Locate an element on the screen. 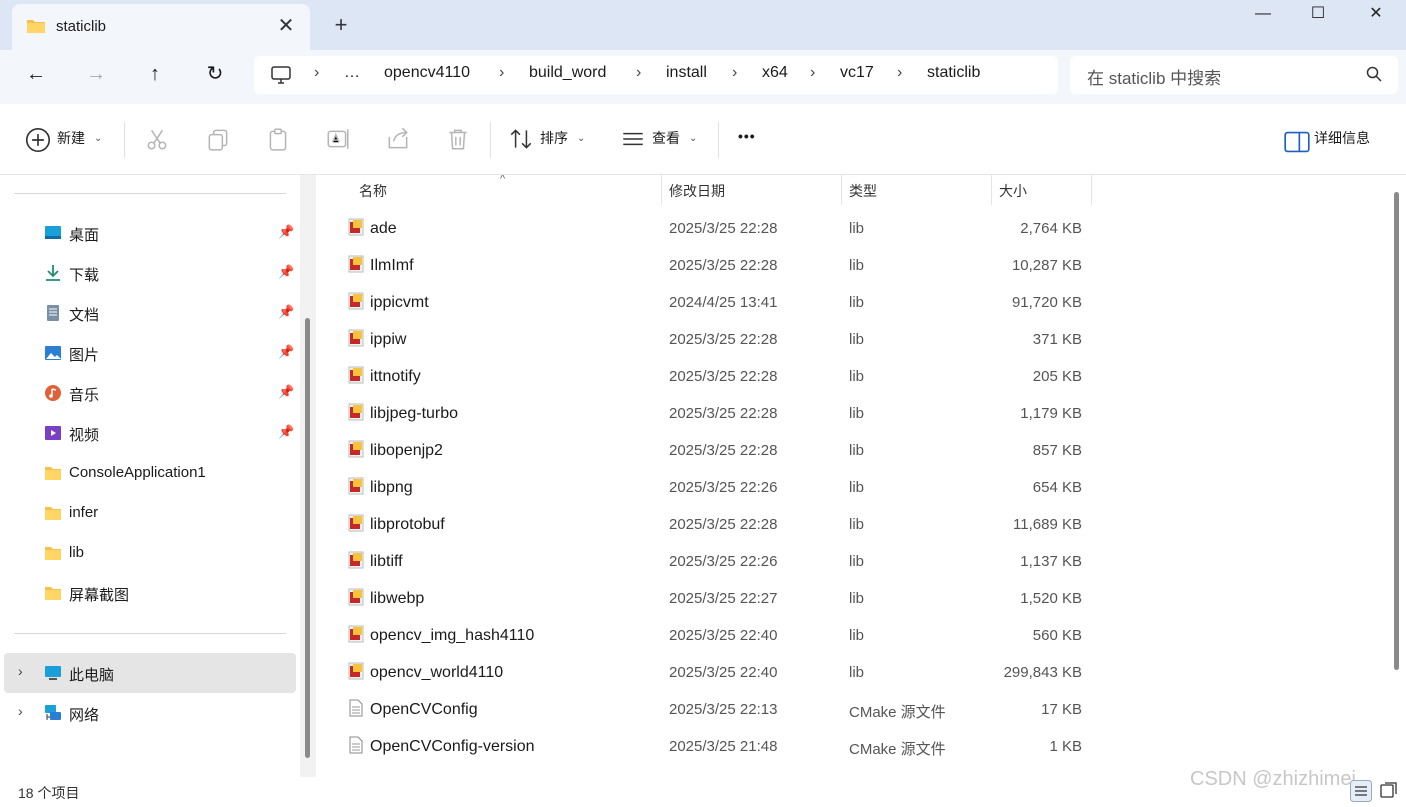 The width and height of the screenshot is (1406, 807). maximize-button: ☐ is located at coordinates (1318, 15).